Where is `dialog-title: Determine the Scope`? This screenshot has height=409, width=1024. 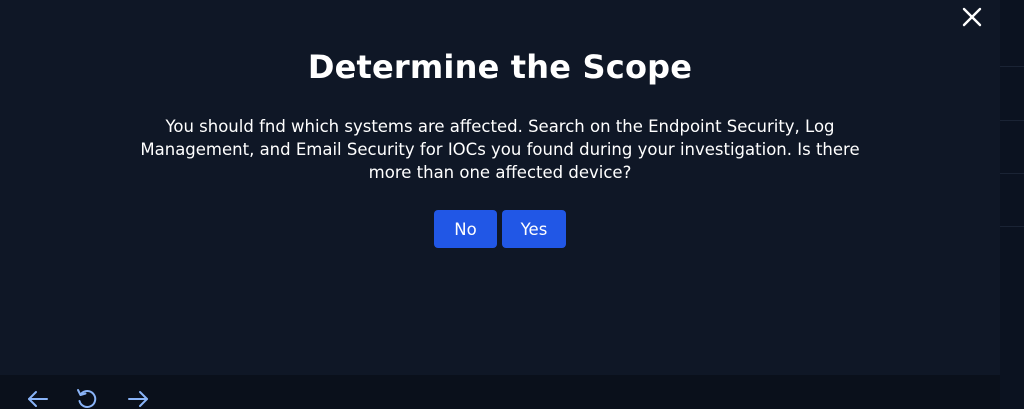
dialog-title: Determine the Scope is located at coordinates (500, 67).